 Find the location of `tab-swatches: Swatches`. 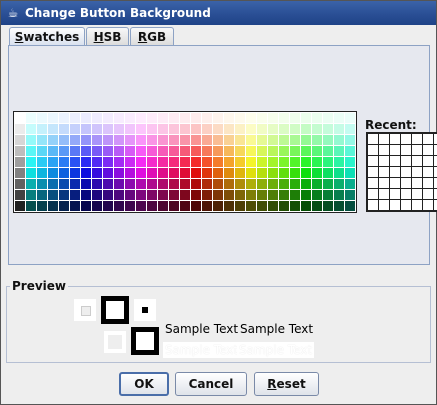

tab-swatches: Swatches is located at coordinates (47, 36).